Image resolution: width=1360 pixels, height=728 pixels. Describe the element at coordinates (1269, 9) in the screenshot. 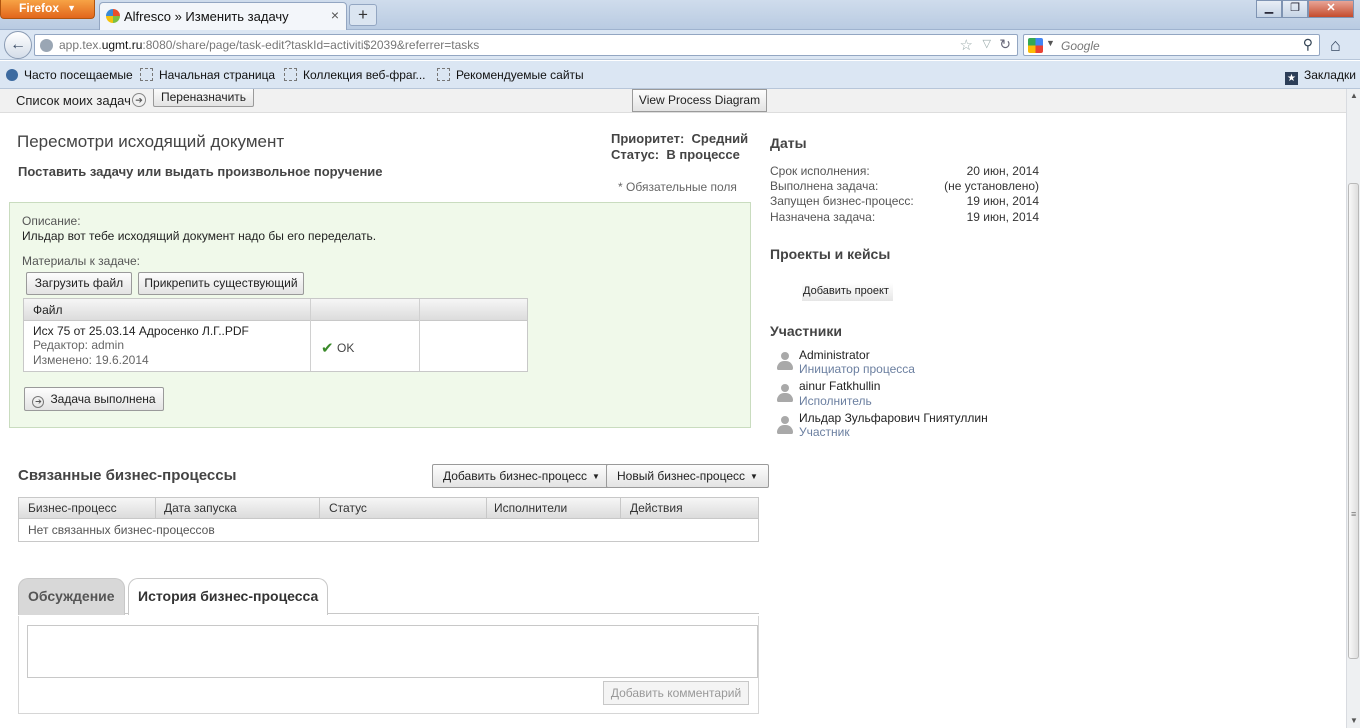

I see `minimize-button: ▁` at that location.